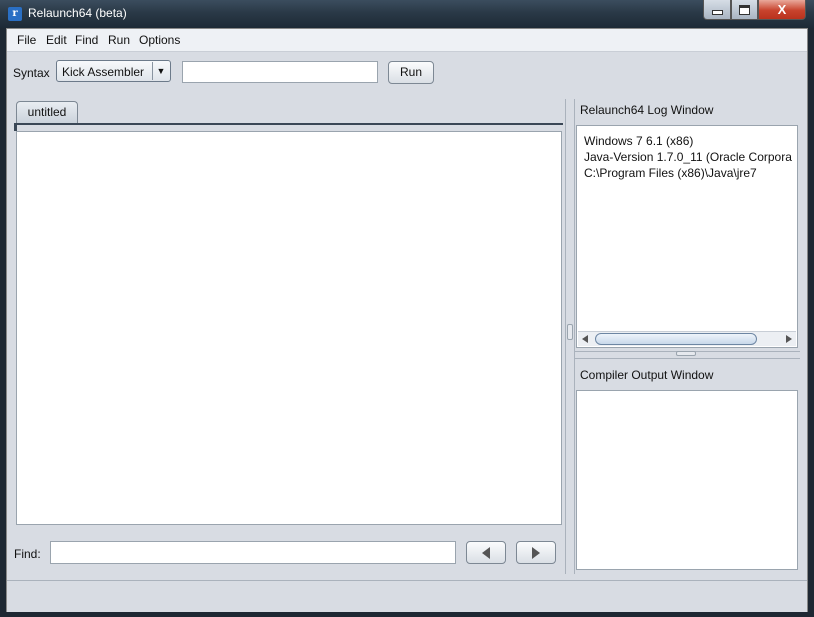 Image resolution: width=814 pixels, height=617 pixels. Describe the element at coordinates (47, 112) in the screenshot. I see `tab-untitled: untitled` at that location.